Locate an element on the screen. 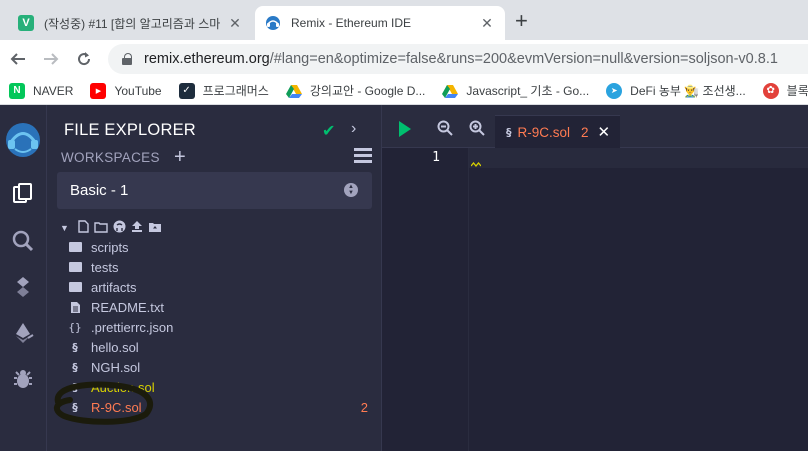  flower-icon: ✿ is located at coordinates (770, 90).